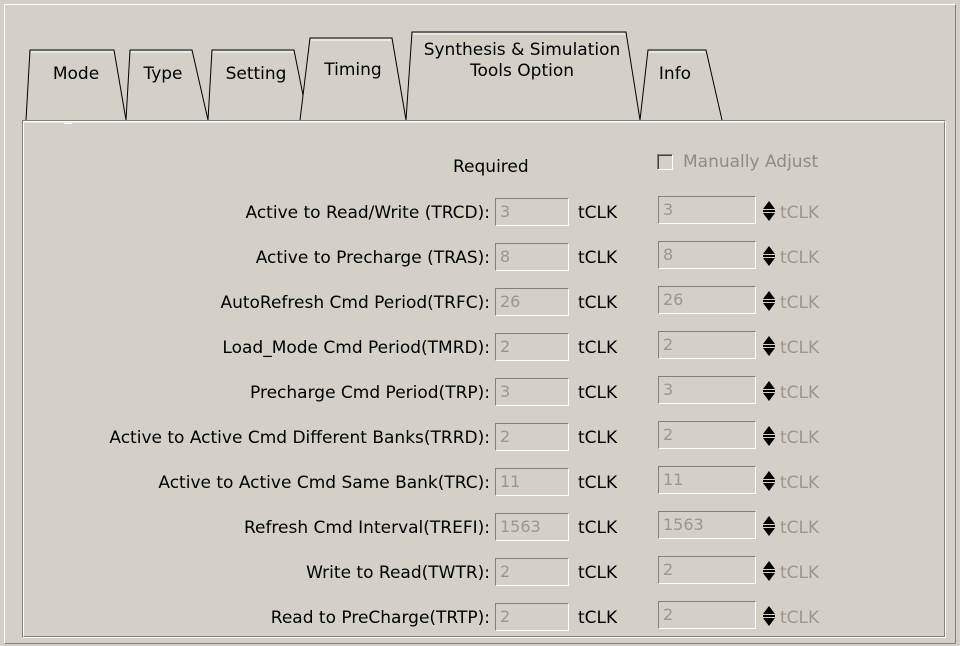 This screenshot has height=646, width=960. Describe the element at coordinates (380, 618) in the screenshot. I see `timing-row-label: Read to PreCharge(TRTP):` at that location.